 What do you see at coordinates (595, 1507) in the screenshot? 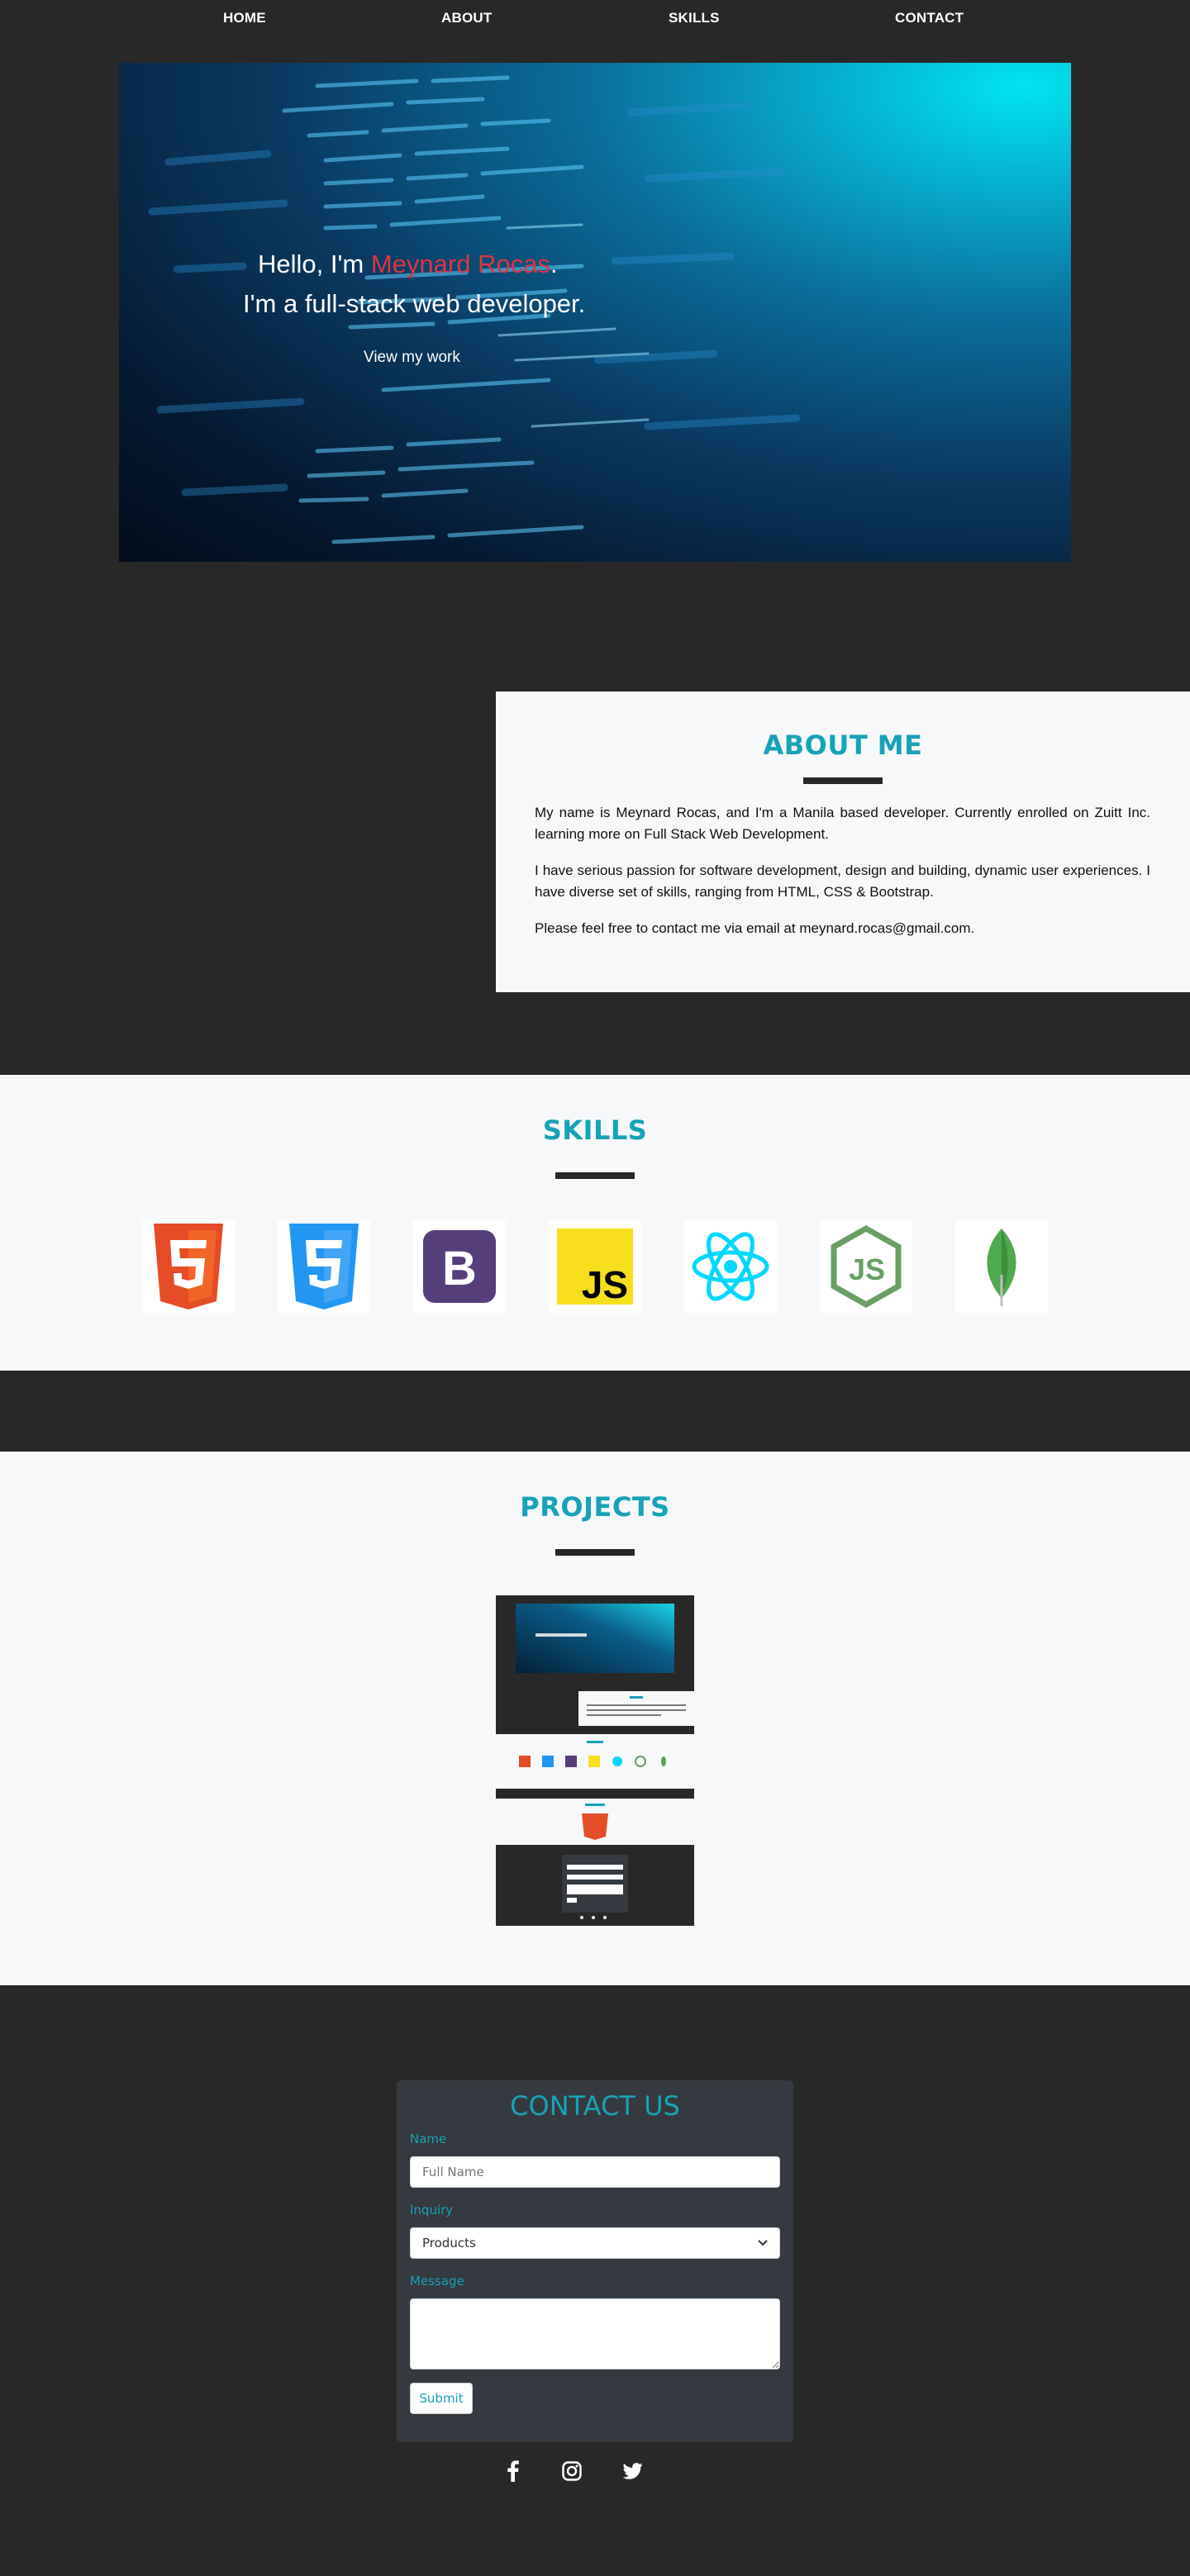
I see `projects-title: PROJECTS` at bounding box center [595, 1507].